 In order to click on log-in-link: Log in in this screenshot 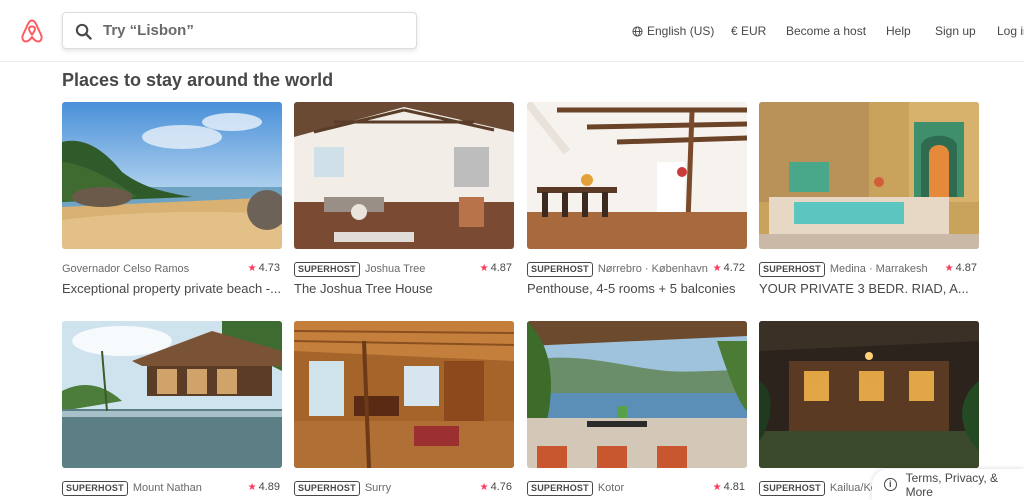, I will do `click(1010, 31)`.